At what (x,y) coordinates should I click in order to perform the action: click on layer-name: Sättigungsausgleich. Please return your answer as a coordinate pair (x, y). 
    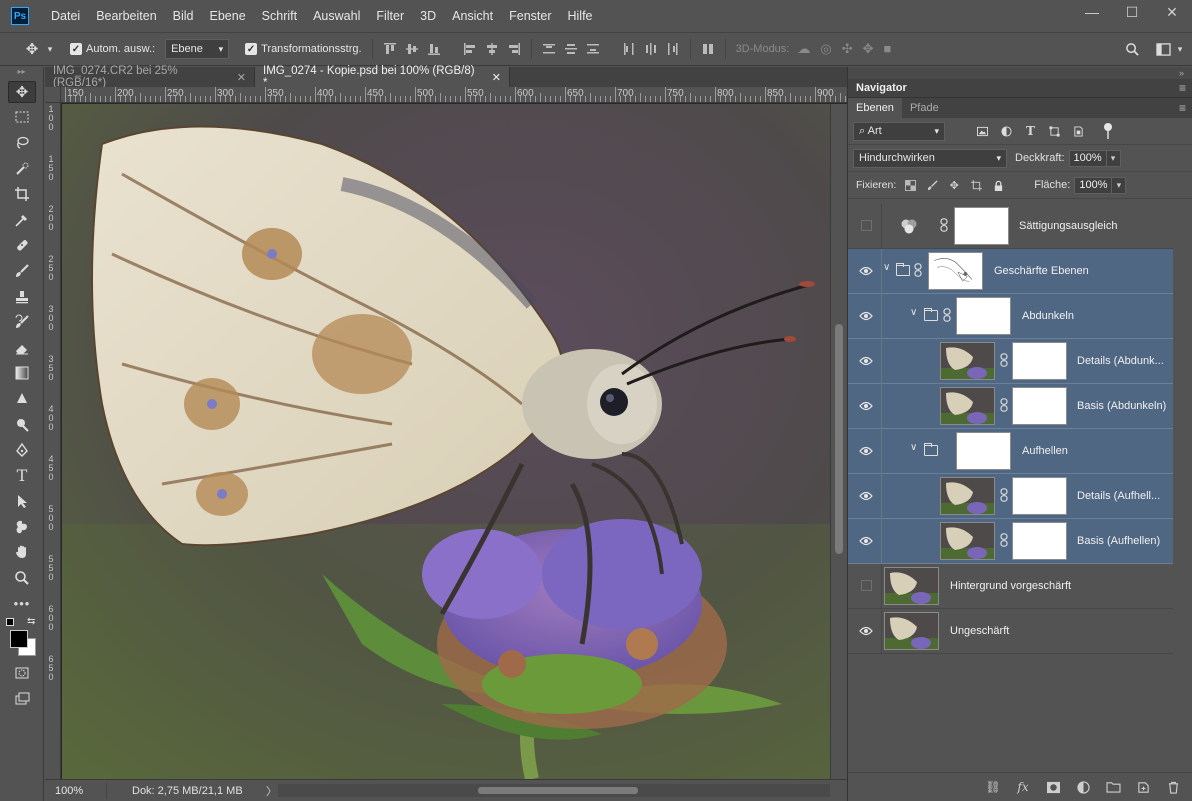
    Looking at the image, I should click on (1068, 226).